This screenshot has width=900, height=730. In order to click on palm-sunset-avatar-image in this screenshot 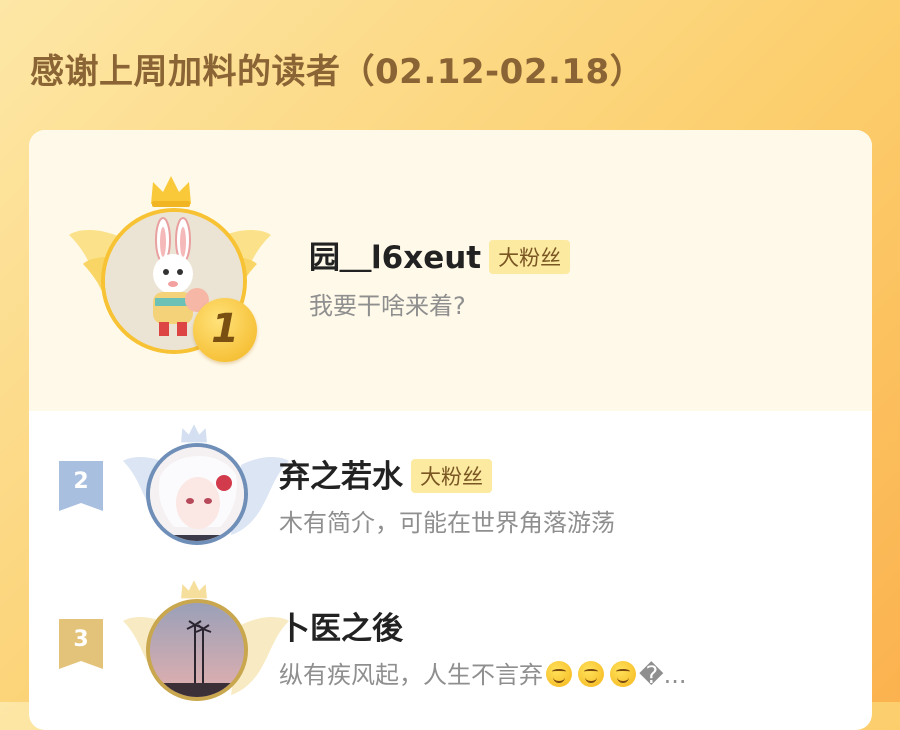, I will do `click(197, 650)`.